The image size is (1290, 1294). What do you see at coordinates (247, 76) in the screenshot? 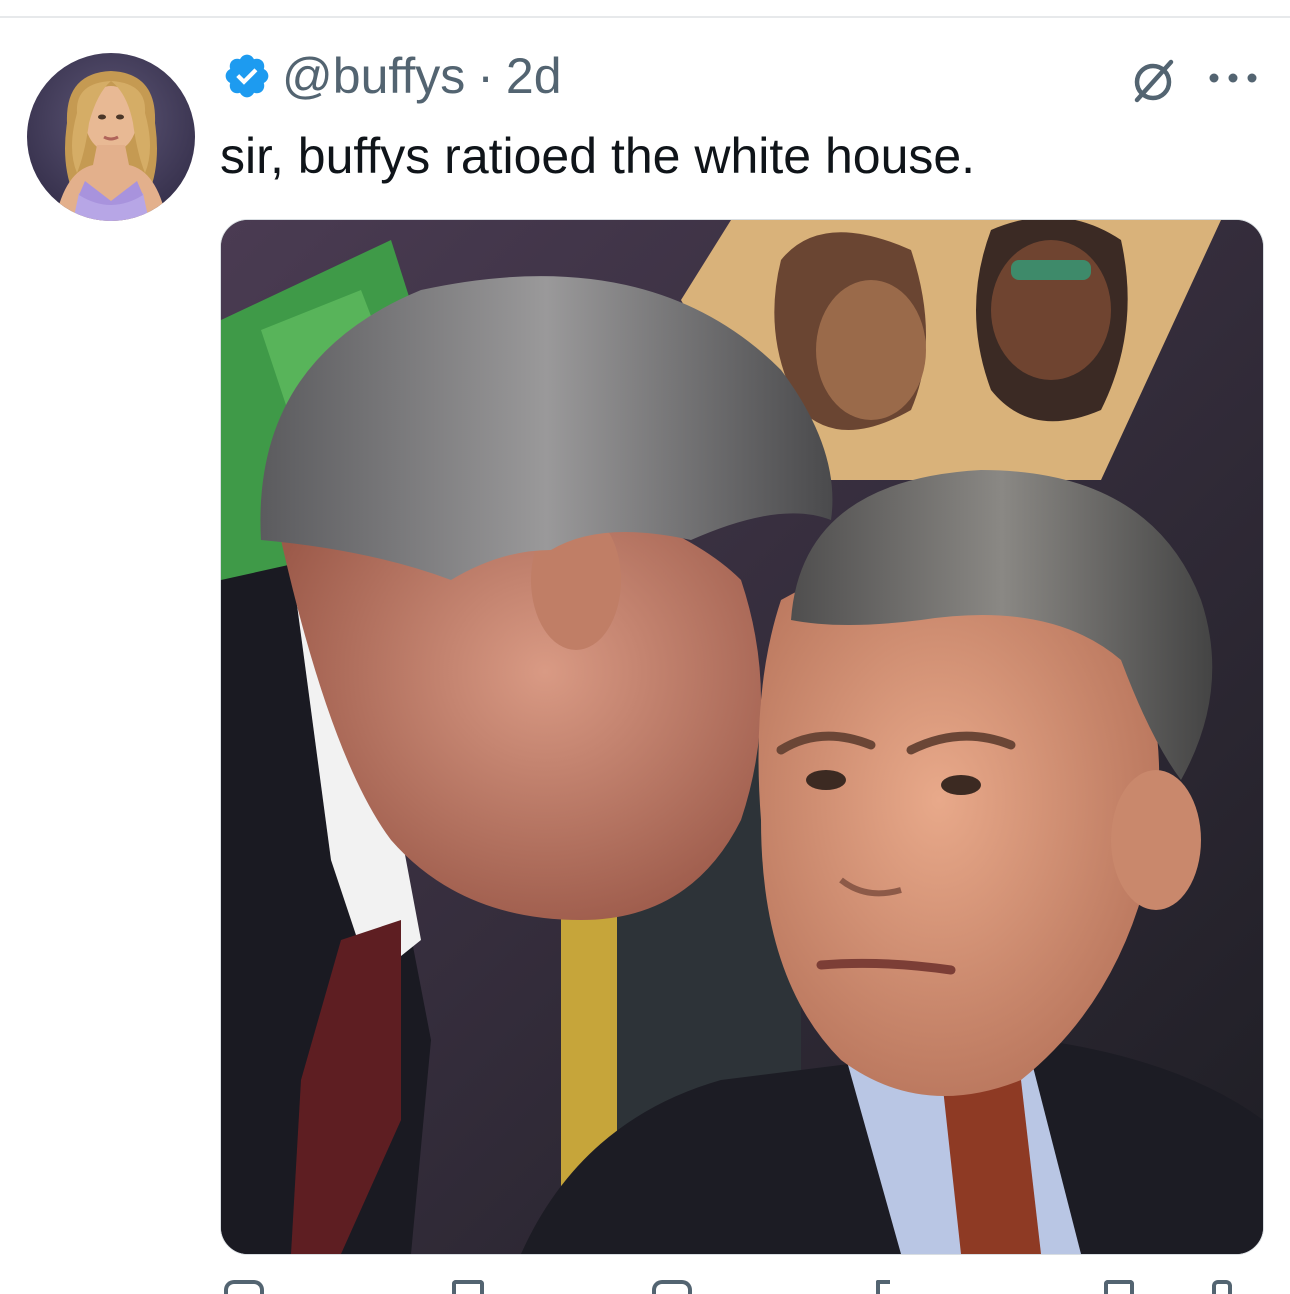
I see `verified-badge-icon` at bounding box center [247, 76].